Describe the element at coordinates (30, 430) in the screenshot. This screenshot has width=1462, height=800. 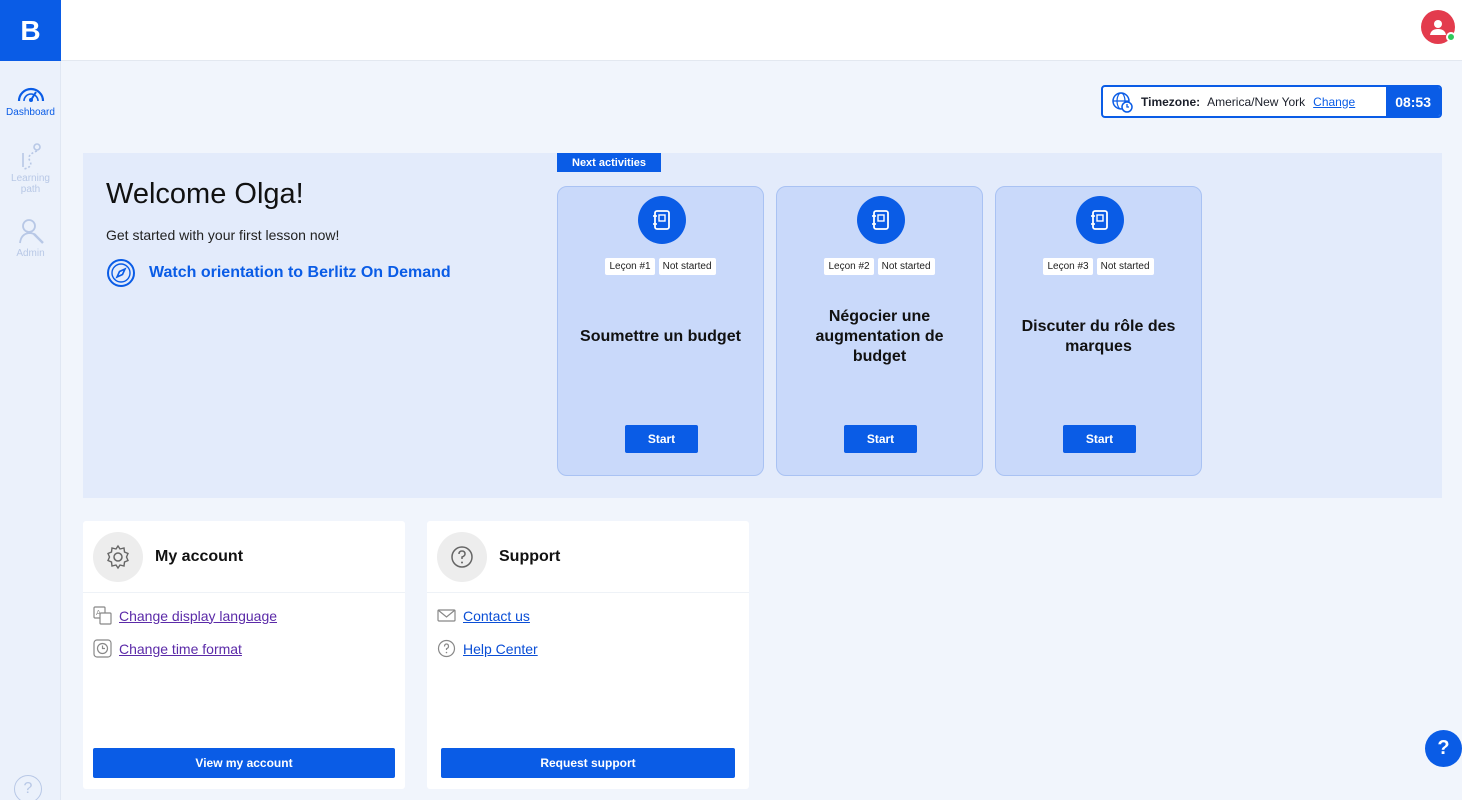
I see `sidebar: Dashboard Learning path Admin` at that location.